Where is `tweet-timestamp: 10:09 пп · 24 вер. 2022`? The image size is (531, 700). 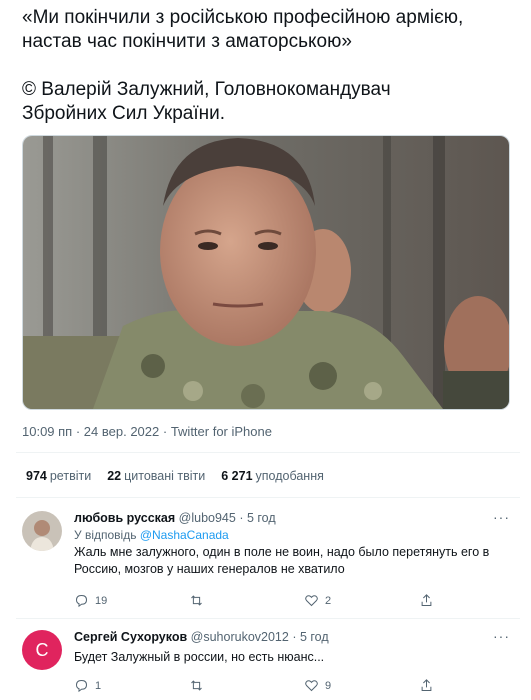
tweet-timestamp: 10:09 пп · 24 вер. 2022 is located at coordinates (90, 431).